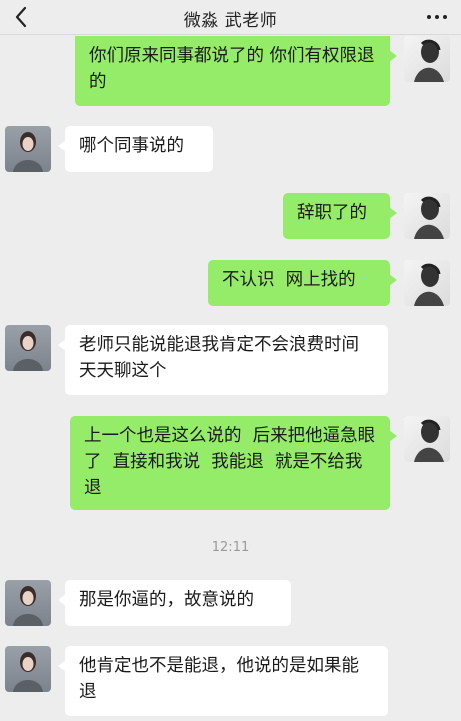  I want to click on message-bubble-sent: 辞职了的, so click(340, 216).